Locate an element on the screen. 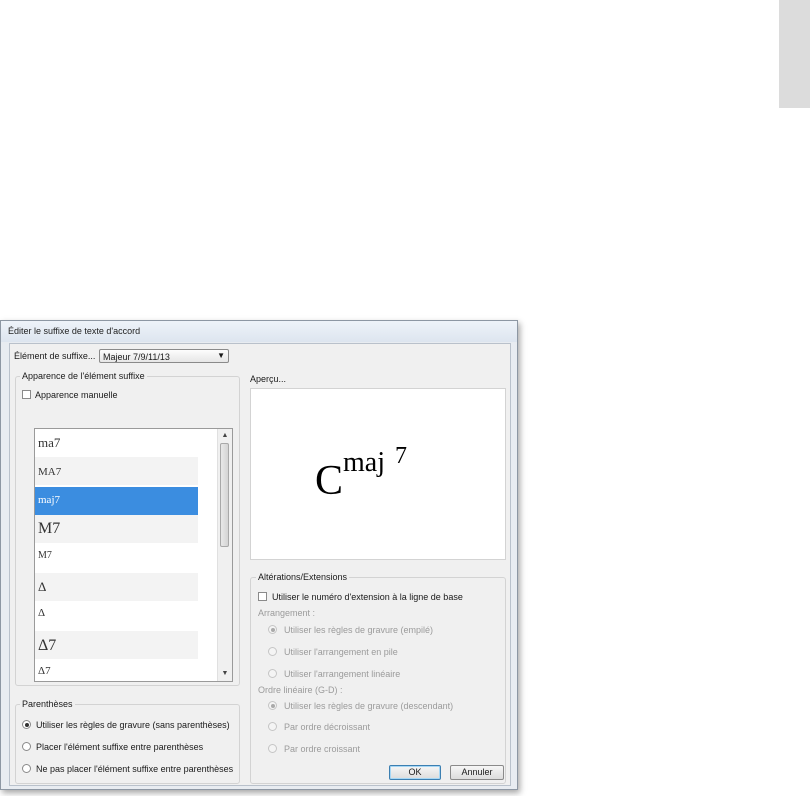  list-item-selected: maj7 is located at coordinates (116, 501).